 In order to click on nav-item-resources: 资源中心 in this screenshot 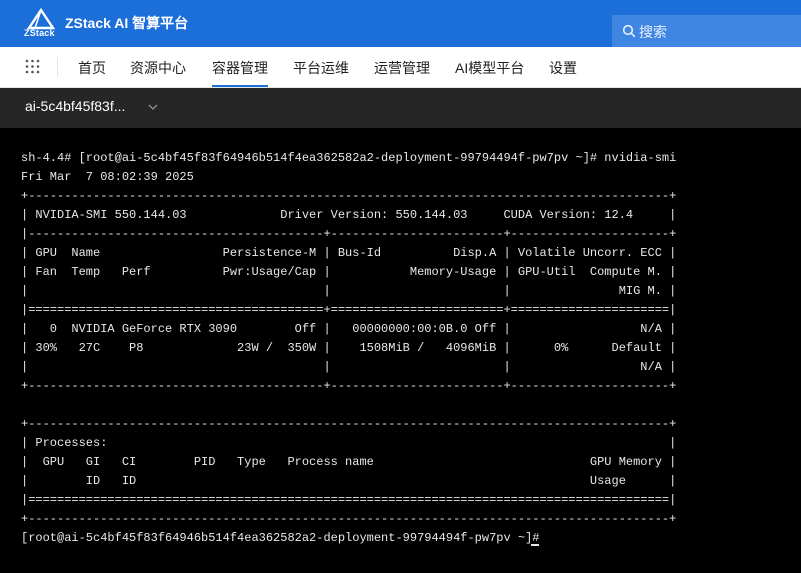, I will do `click(158, 68)`.